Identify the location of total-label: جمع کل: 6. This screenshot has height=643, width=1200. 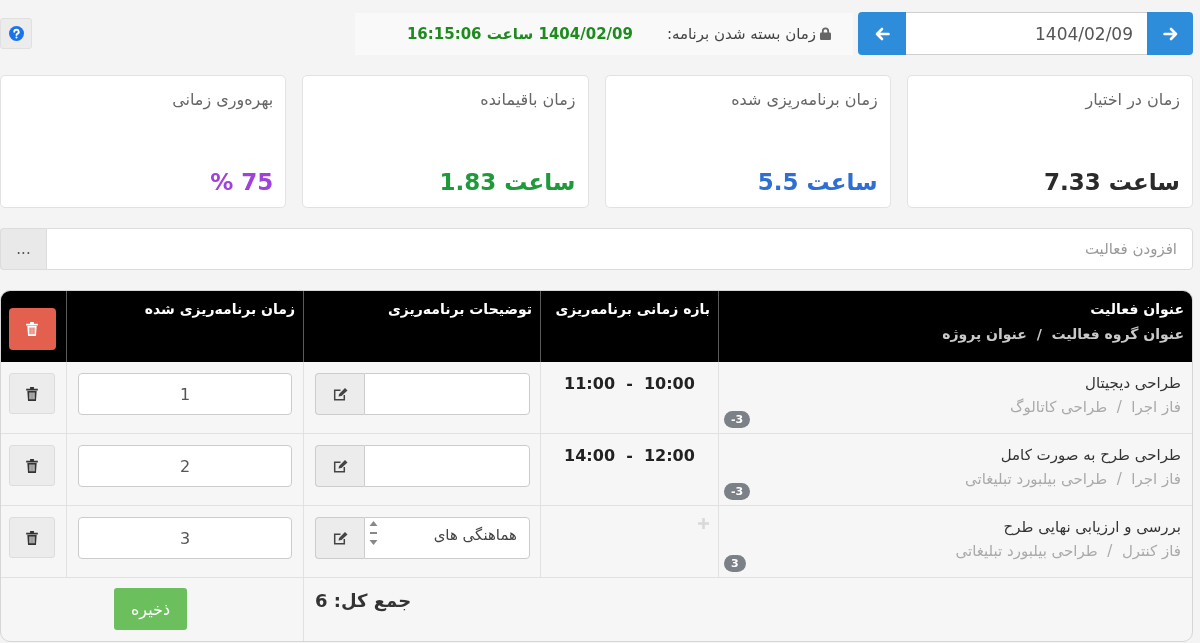
(363, 600).